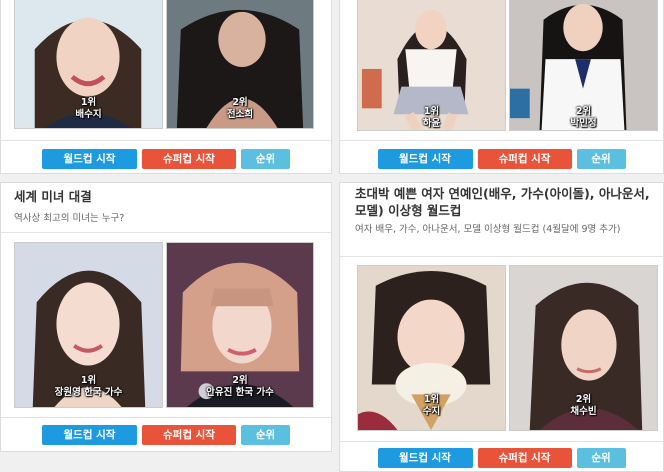  What do you see at coordinates (431, 65) in the screenshot?
I see `first-place-photo: 1위 하윤` at bounding box center [431, 65].